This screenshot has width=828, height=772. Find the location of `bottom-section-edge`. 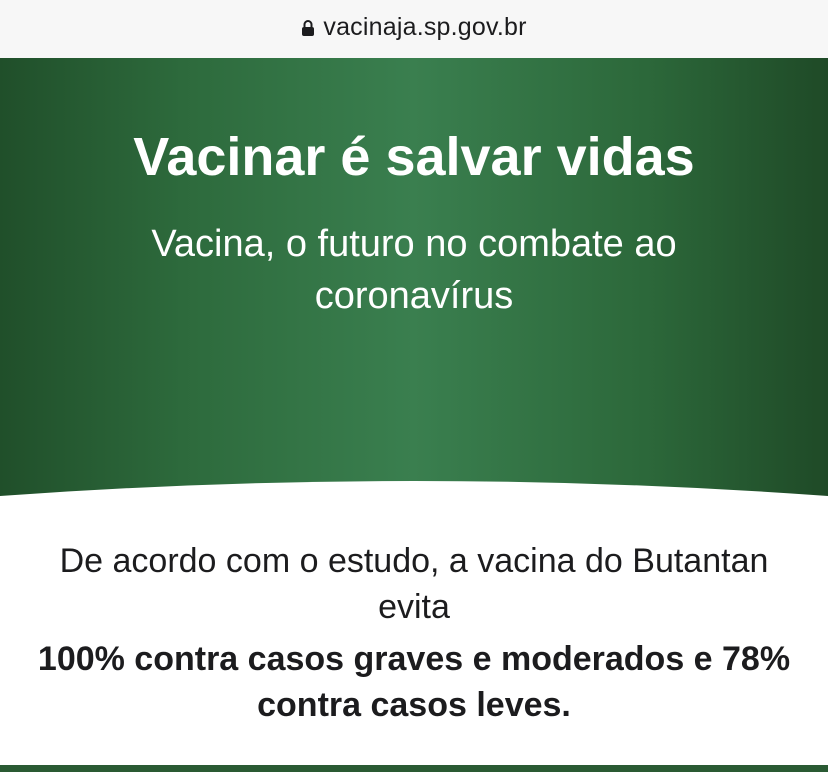

bottom-section-edge is located at coordinates (414, 768).